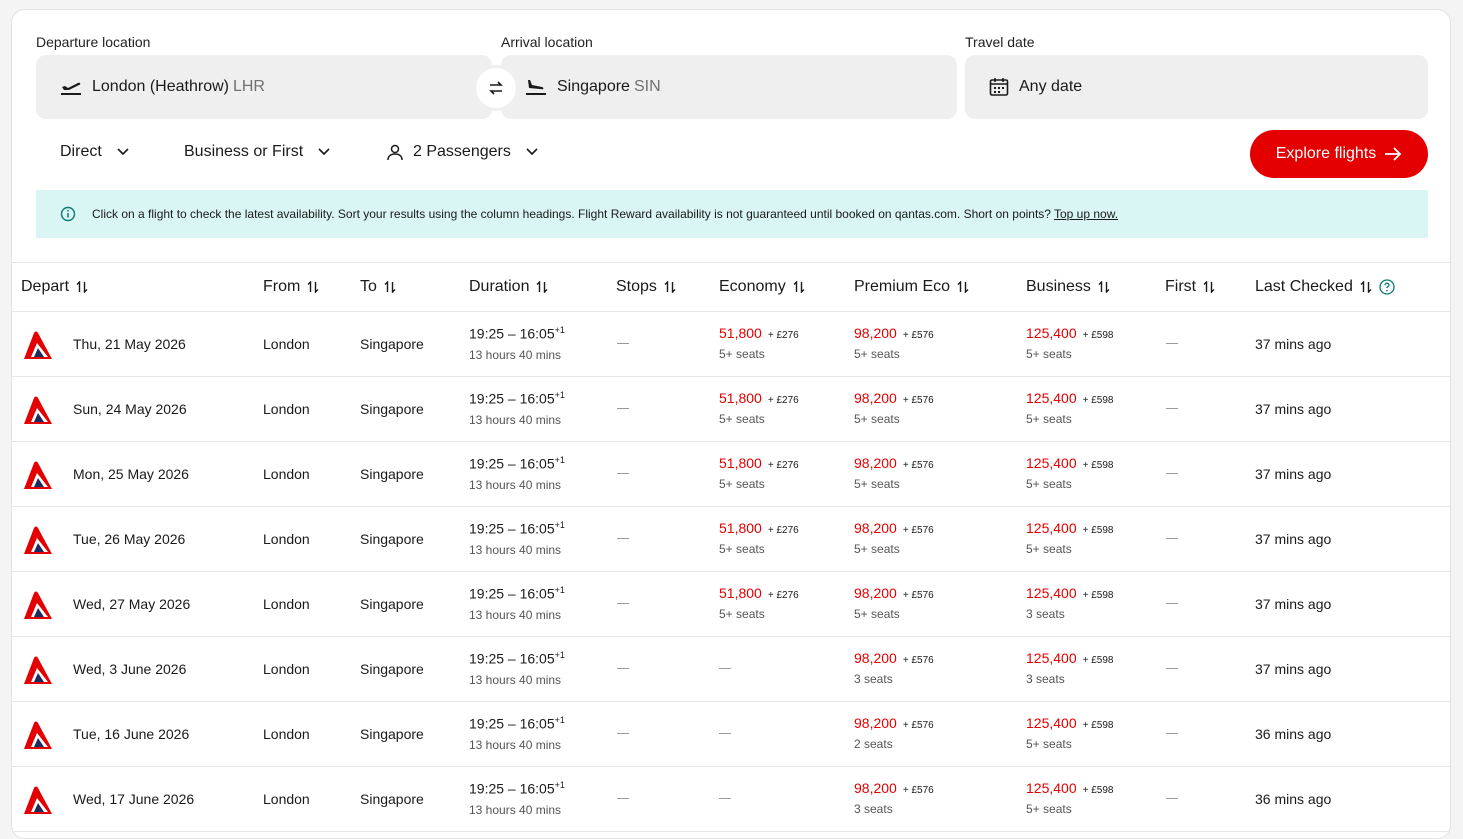  What do you see at coordinates (508, 287) in the screenshot?
I see `column-duration: Duration` at bounding box center [508, 287].